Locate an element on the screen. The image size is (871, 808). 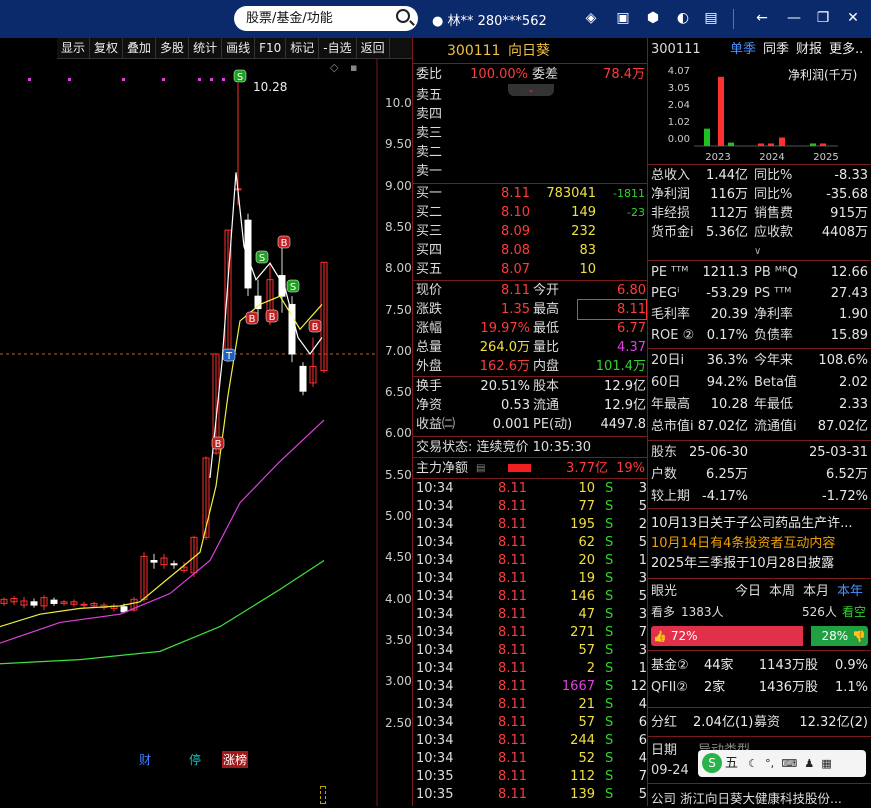
stat-value: 19.97% is located at coordinates (505, 328).